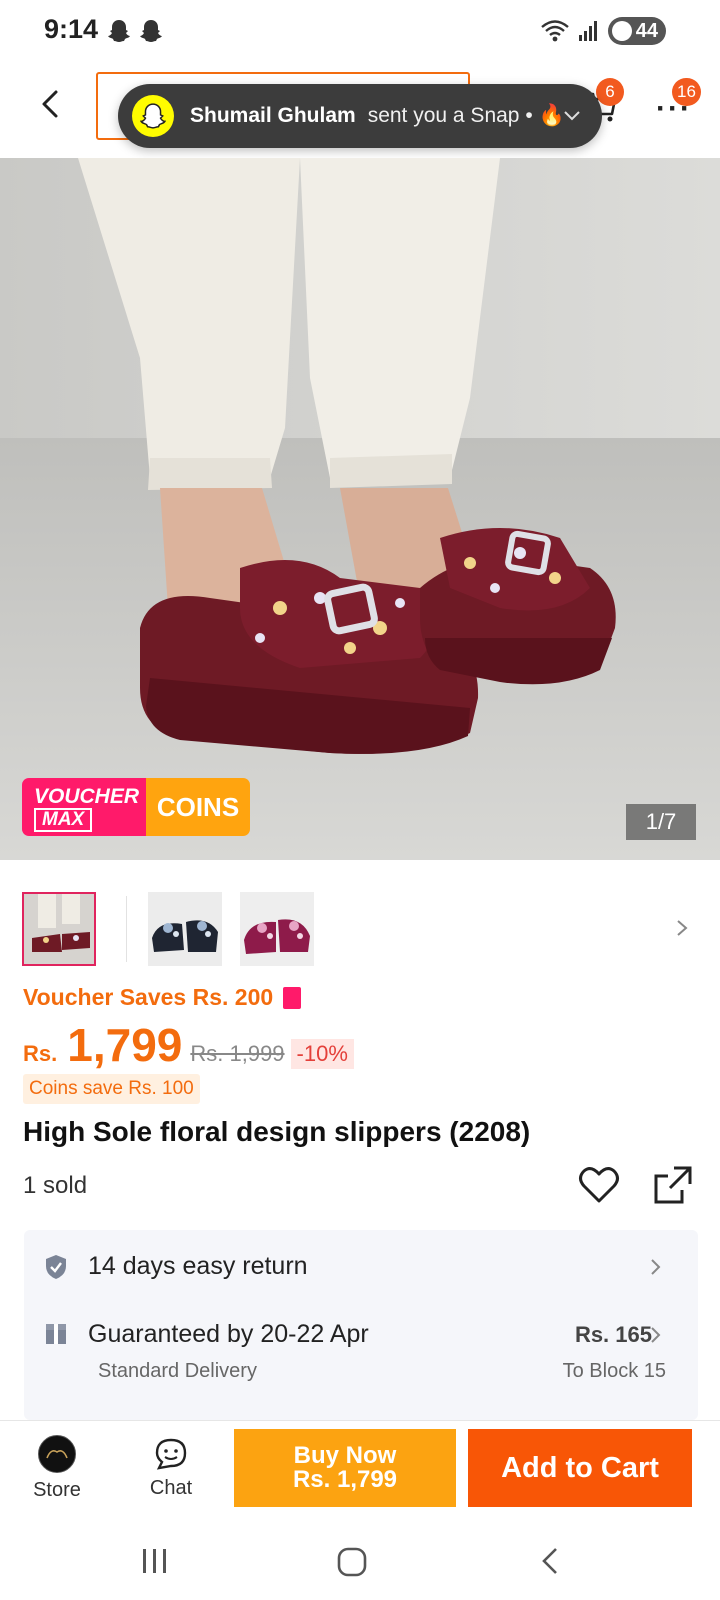  What do you see at coordinates (228, 1334) in the screenshot?
I see `delivery-date-text: Guaranteed by 20-22 Apr` at bounding box center [228, 1334].